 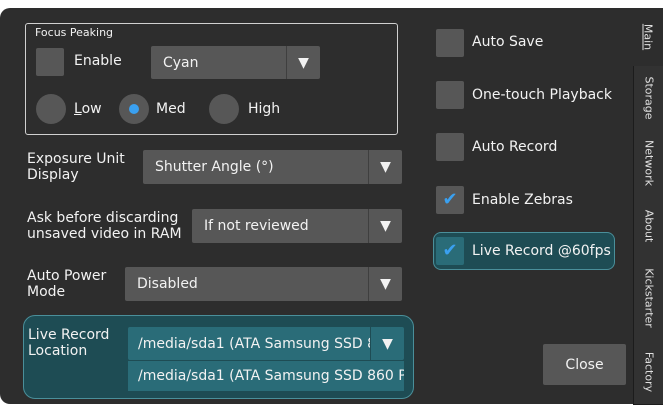 What do you see at coordinates (98, 61) in the screenshot?
I see `focus-peaking-enable-label: Enable` at bounding box center [98, 61].